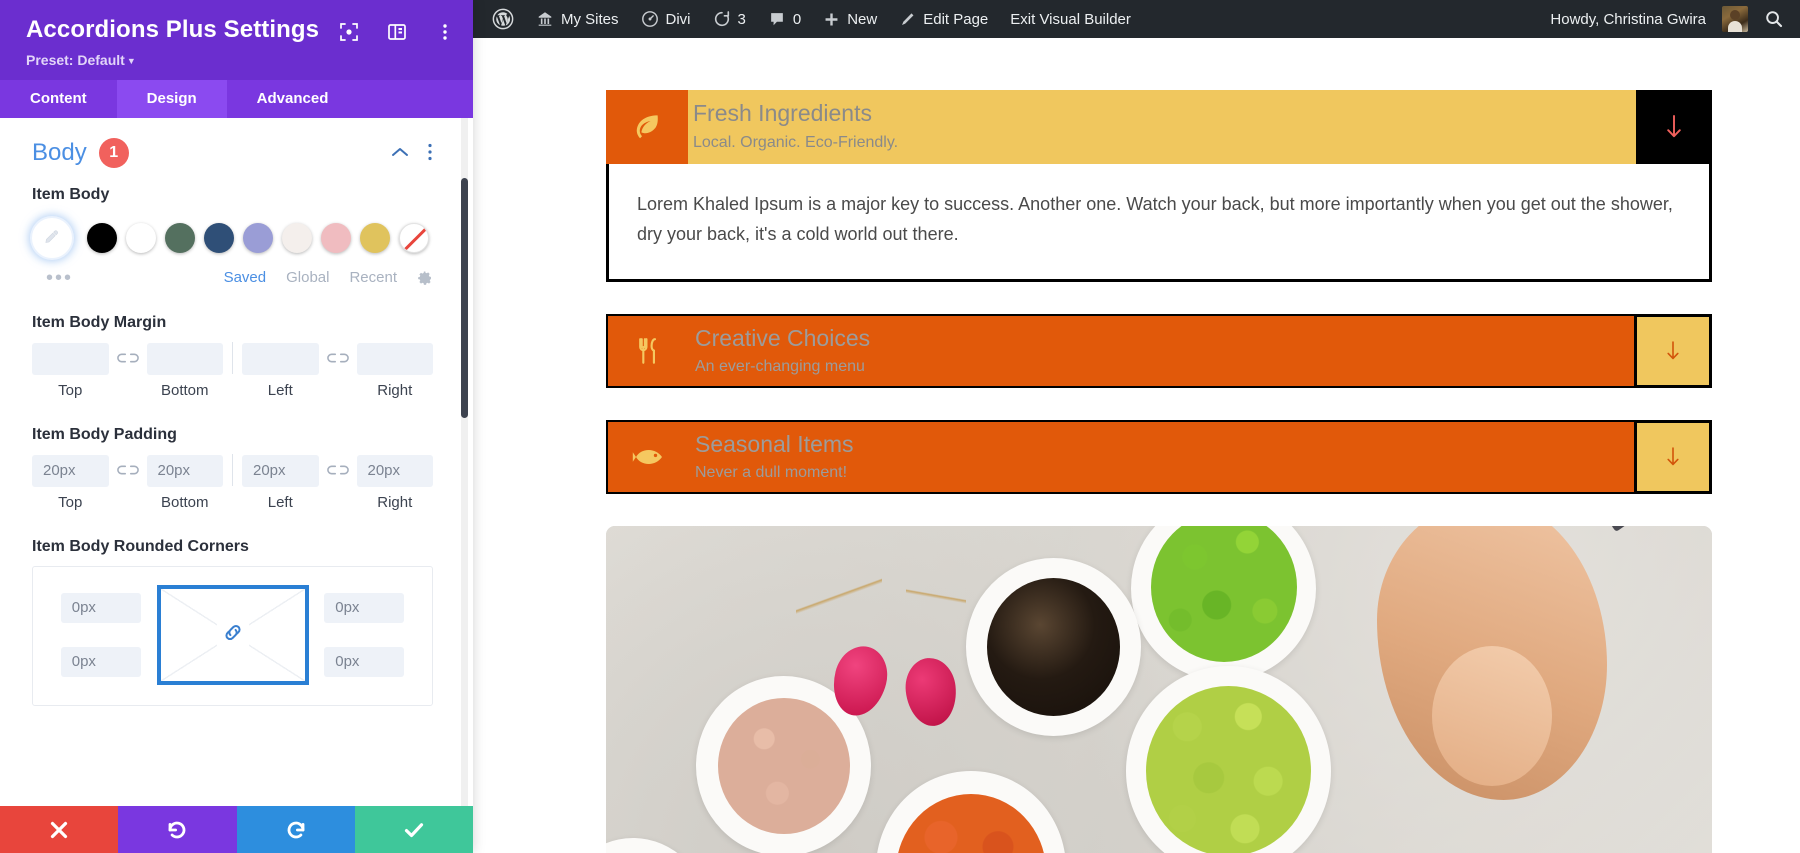 The image size is (1800, 853). I want to click on chevron-up-icon, so click(400, 154).